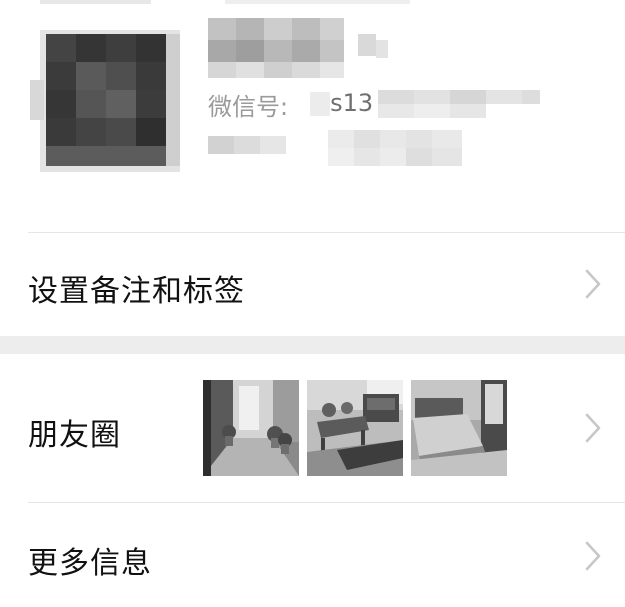  What do you see at coordinates (90, 563) in the screenshot?
I see `more-info-label: 更多信息` at bounding box center [90, 563].